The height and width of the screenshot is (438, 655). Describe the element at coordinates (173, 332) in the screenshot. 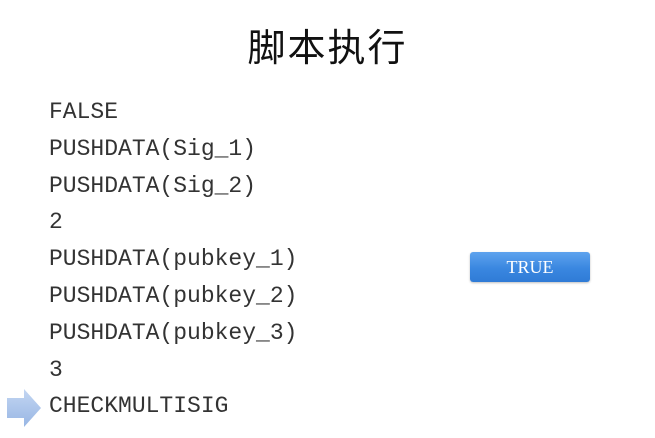

I see `script-line-pushdata-pubkey-3: PUSHDATA(pubkey_3)` at that location.